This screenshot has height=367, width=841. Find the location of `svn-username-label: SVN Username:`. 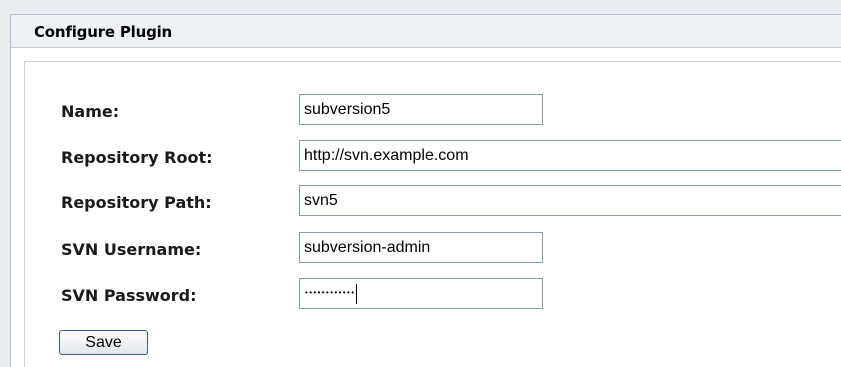

svn-username-label: SVN Username: is located at coordinates (131, 249).